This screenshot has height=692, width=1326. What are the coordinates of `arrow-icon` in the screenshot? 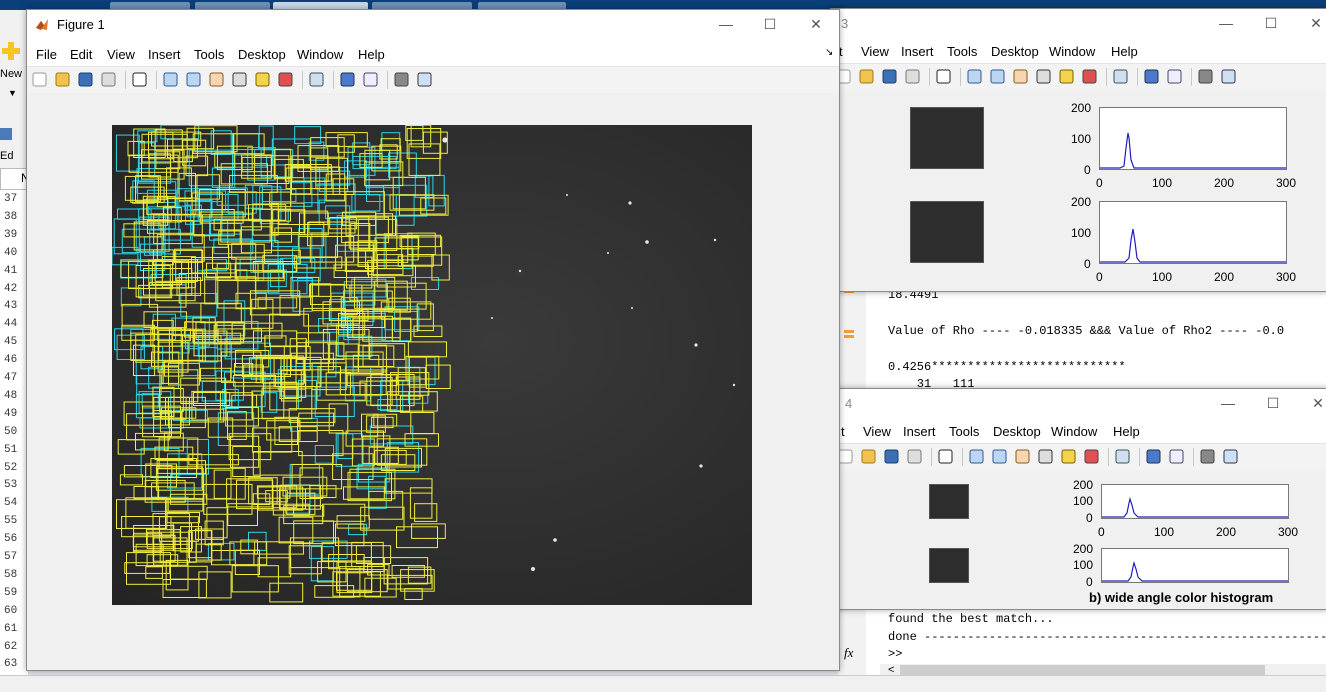 It's located at (6, 134).